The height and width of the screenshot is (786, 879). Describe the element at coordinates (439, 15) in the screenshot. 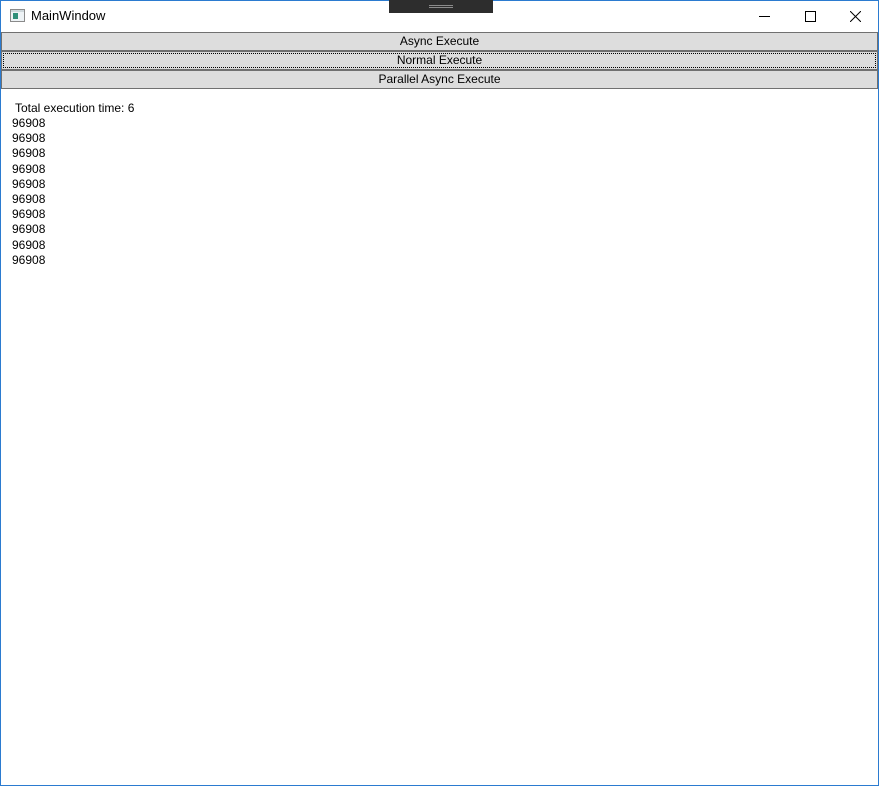

I see `title-bar: MainWindow` at that location.